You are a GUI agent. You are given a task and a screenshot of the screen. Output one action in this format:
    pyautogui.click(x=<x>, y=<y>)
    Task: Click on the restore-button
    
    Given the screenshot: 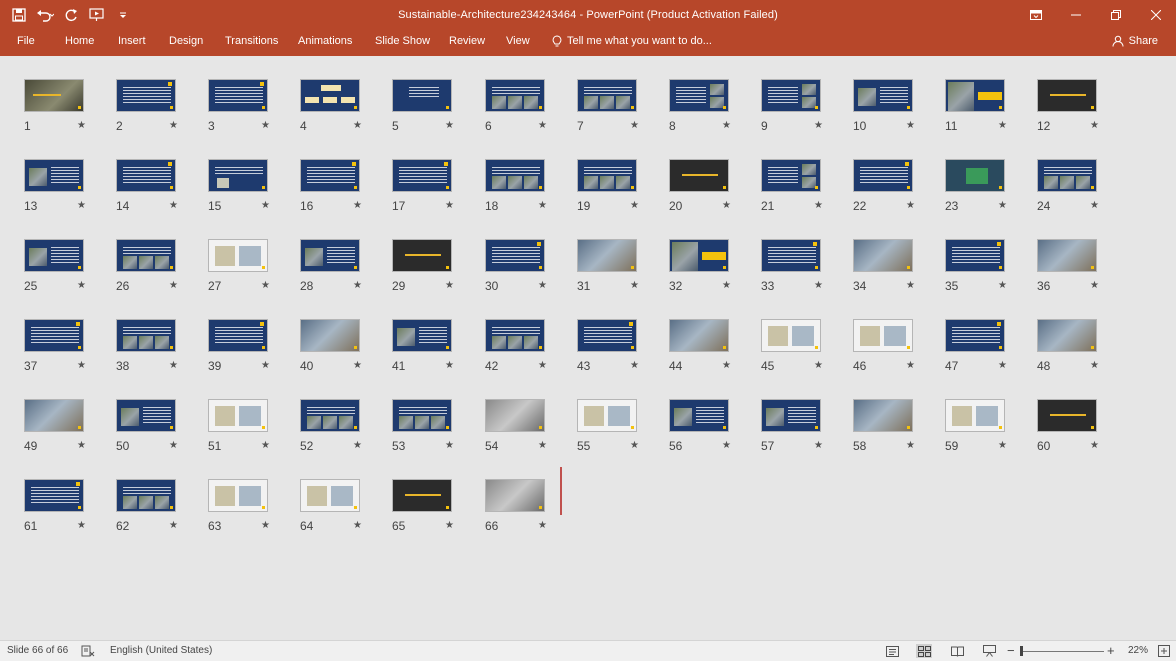 What is the action you would take?
    pyautogui.click(x=1116, y=15)
    